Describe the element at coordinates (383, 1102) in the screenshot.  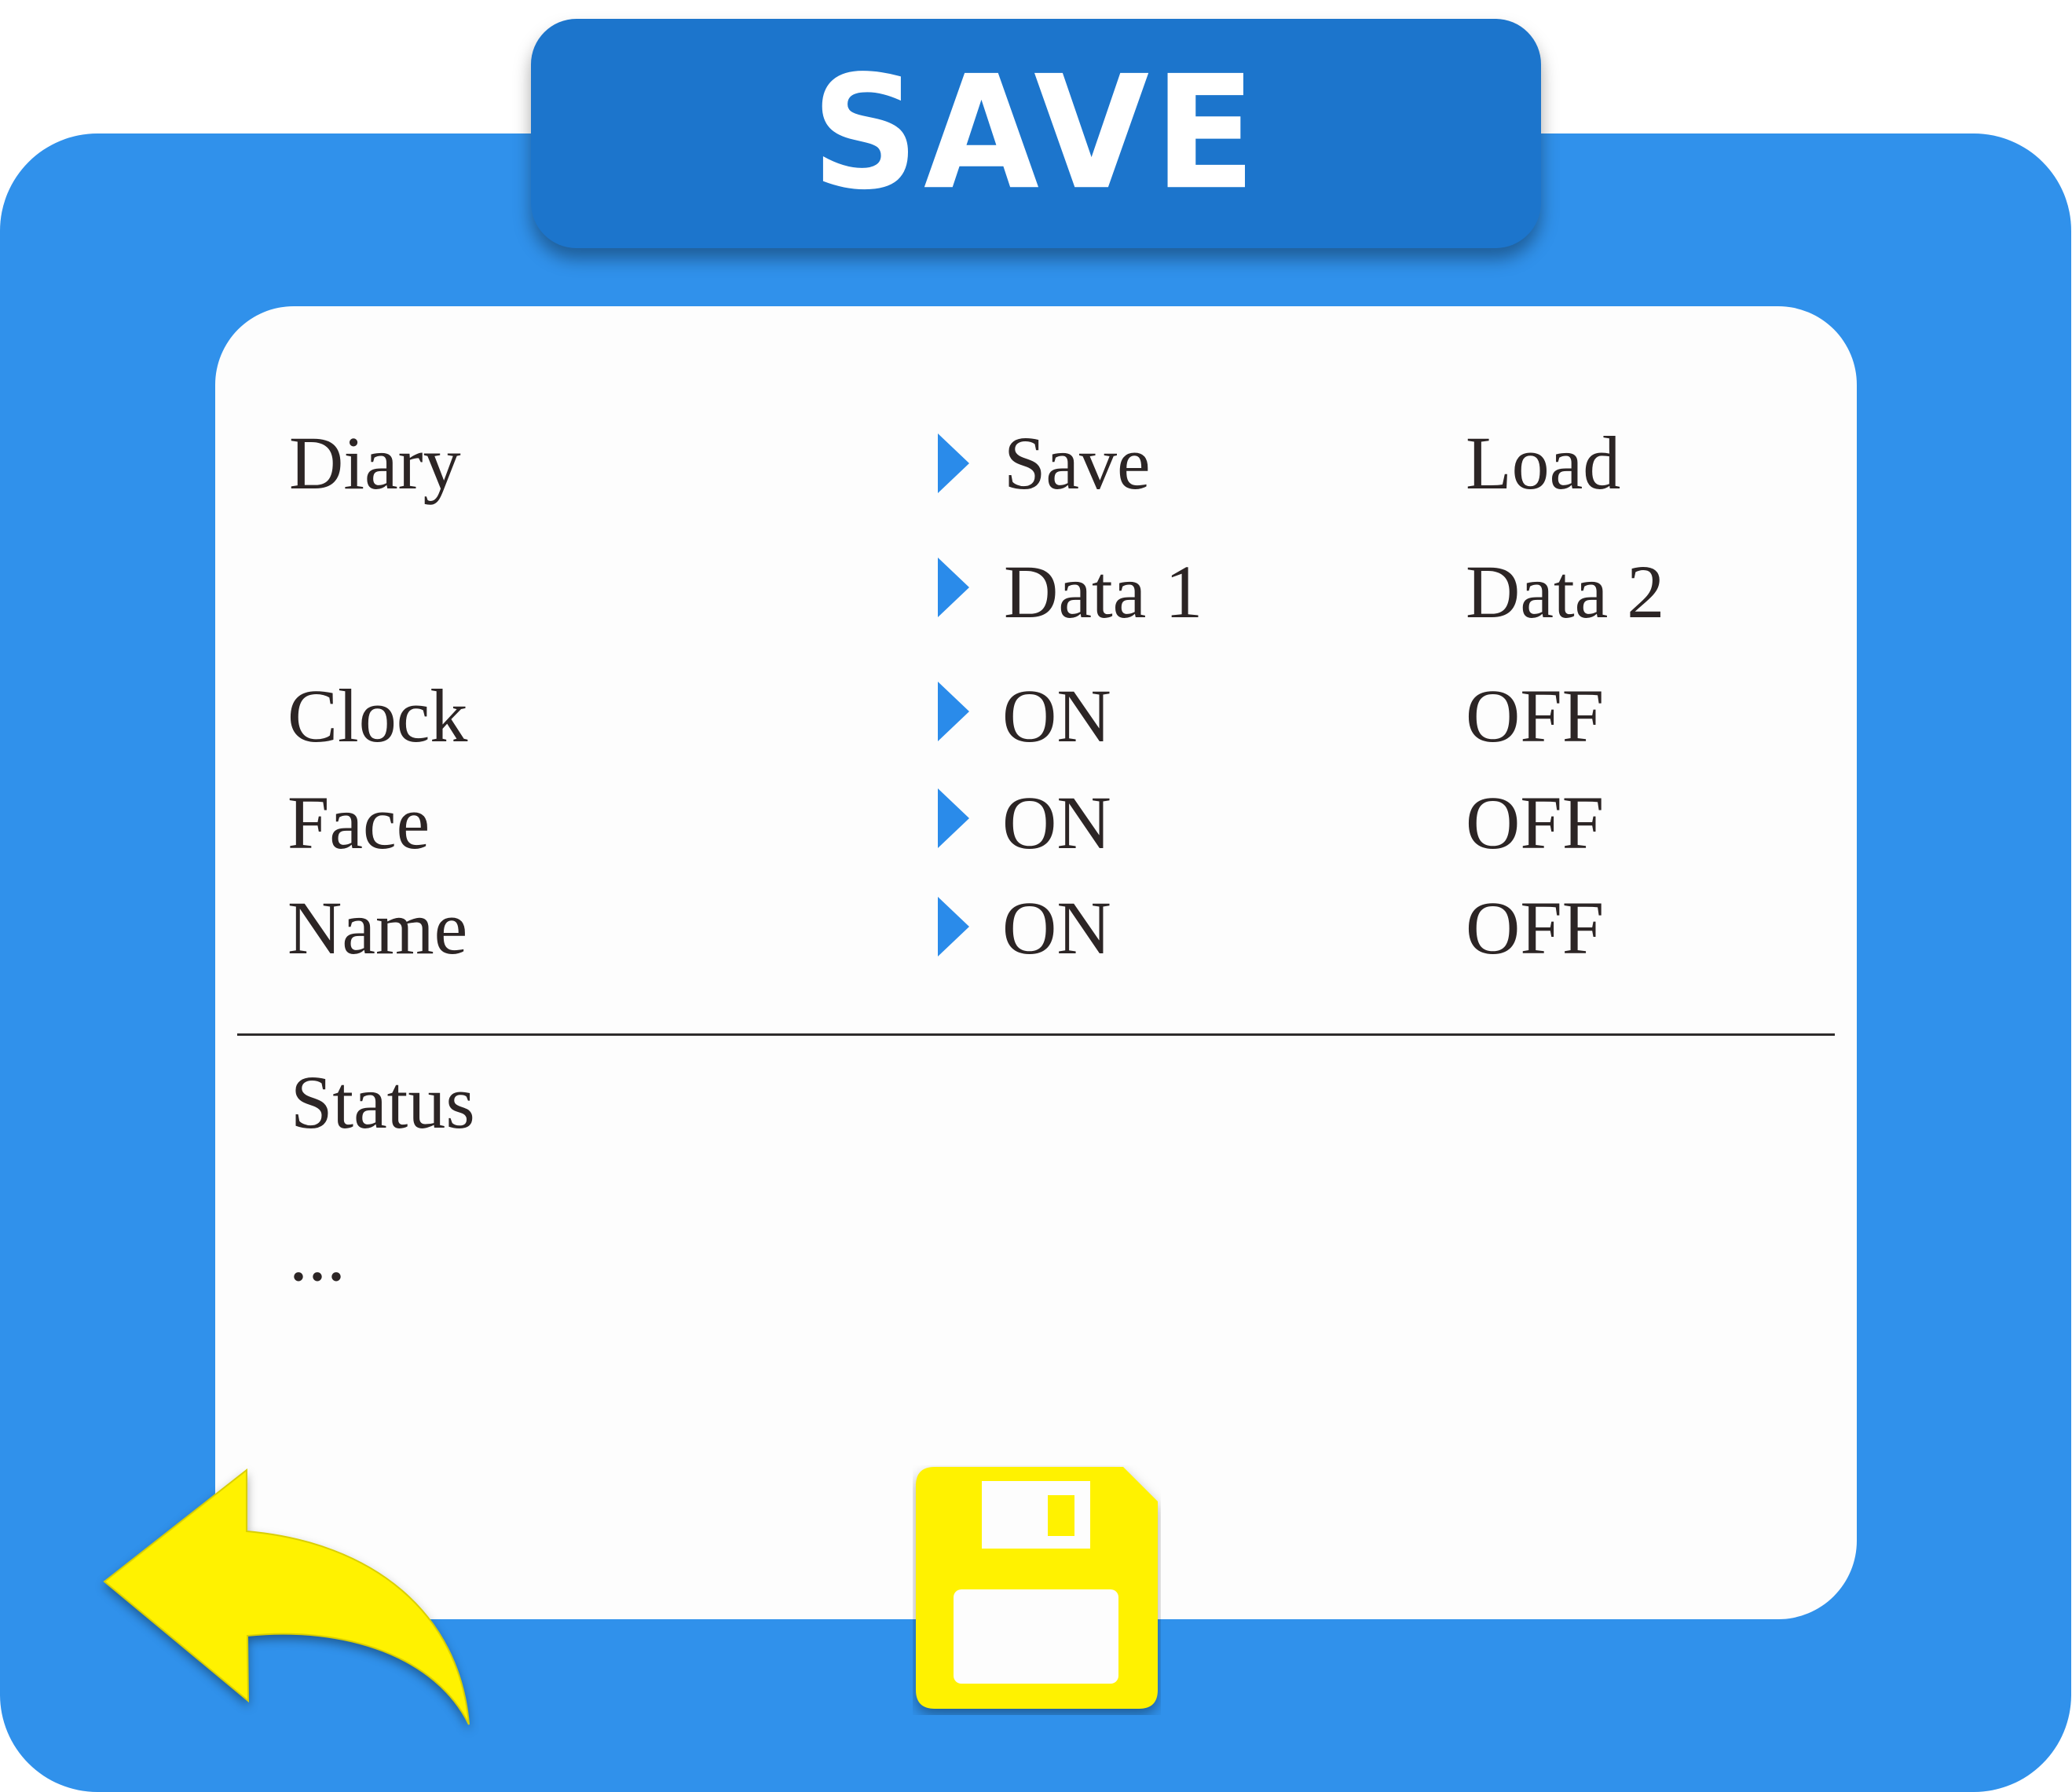
I see `status-label: Status` at that location.